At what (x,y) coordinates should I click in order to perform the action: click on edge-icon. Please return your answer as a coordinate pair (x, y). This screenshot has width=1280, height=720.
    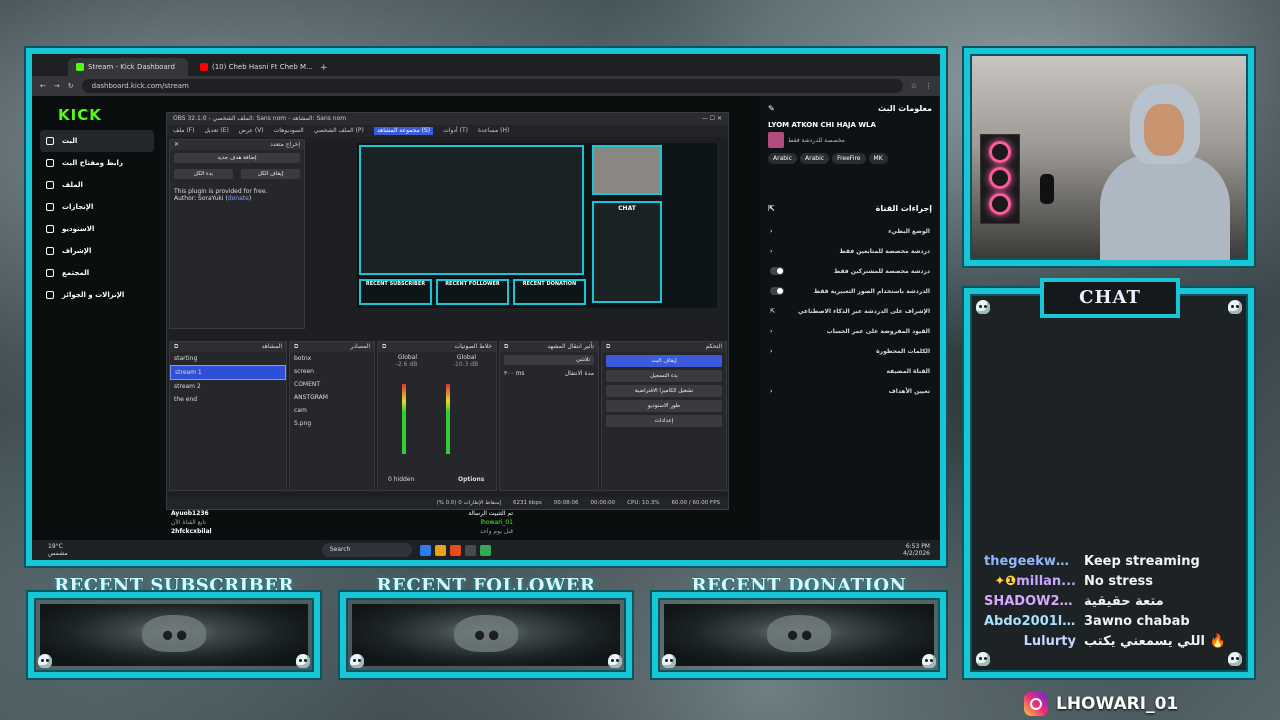
    Looking at the image, I should click on (425, 550).